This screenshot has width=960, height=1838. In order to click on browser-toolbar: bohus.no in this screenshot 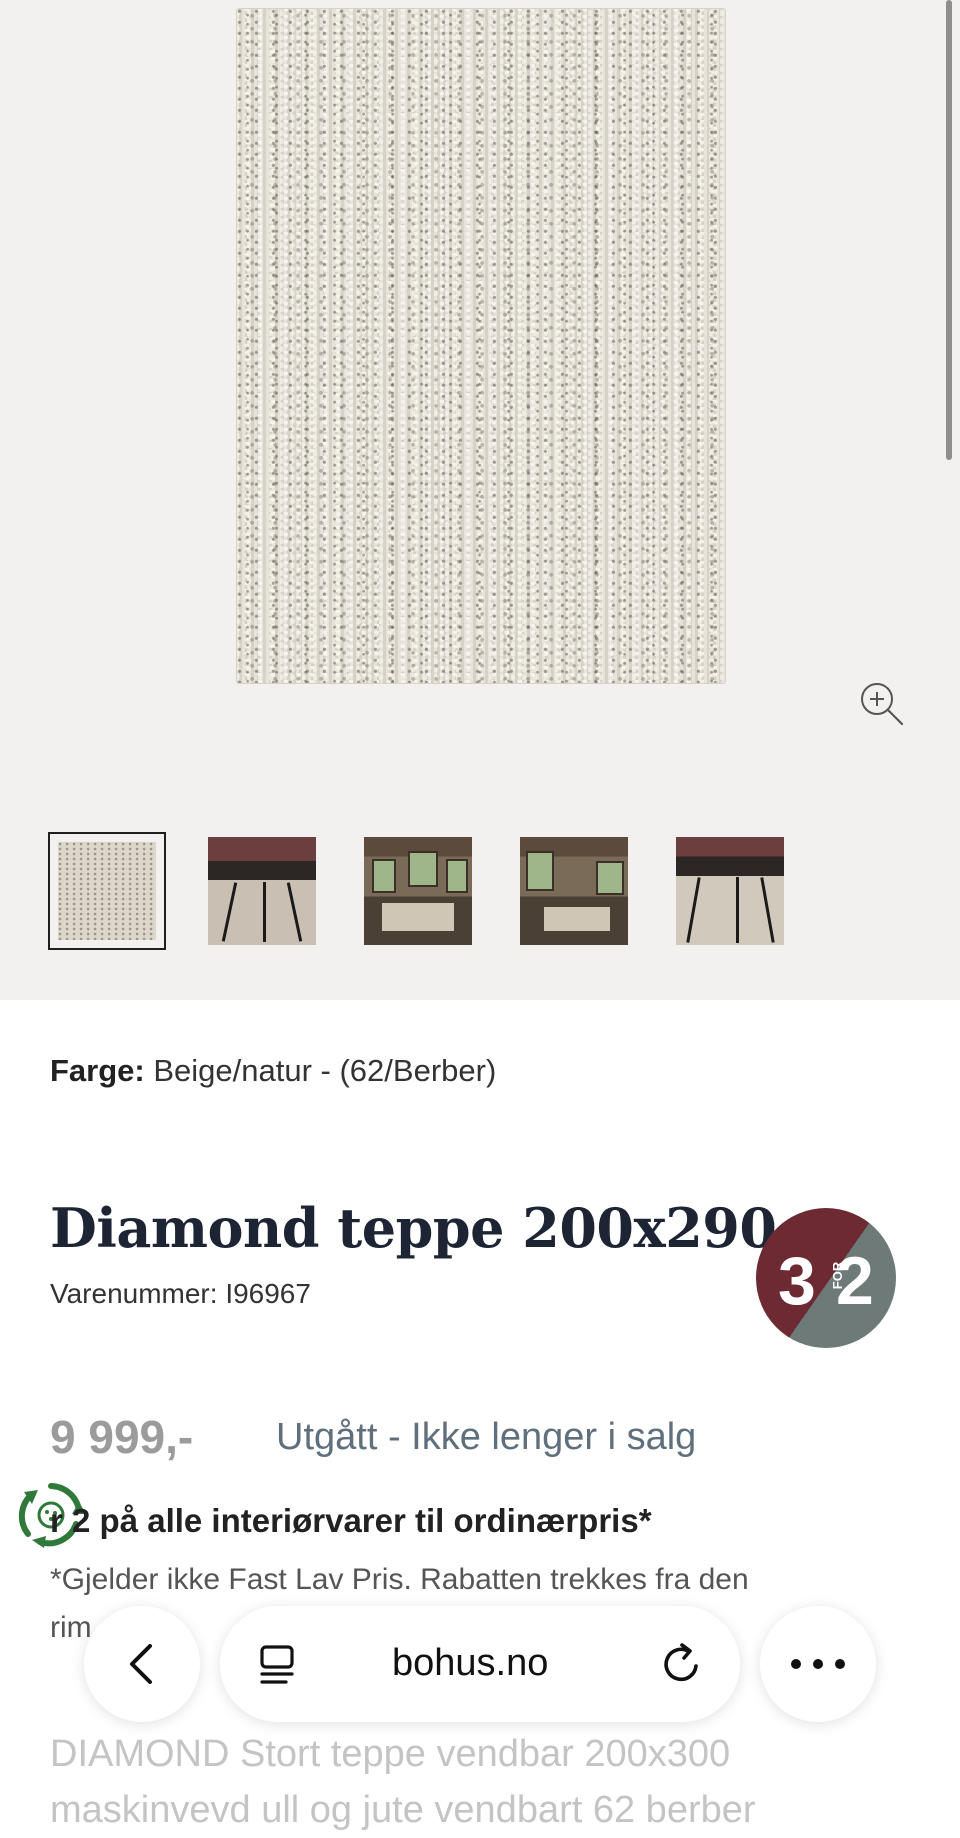, I will do `click(480, 1666)`.